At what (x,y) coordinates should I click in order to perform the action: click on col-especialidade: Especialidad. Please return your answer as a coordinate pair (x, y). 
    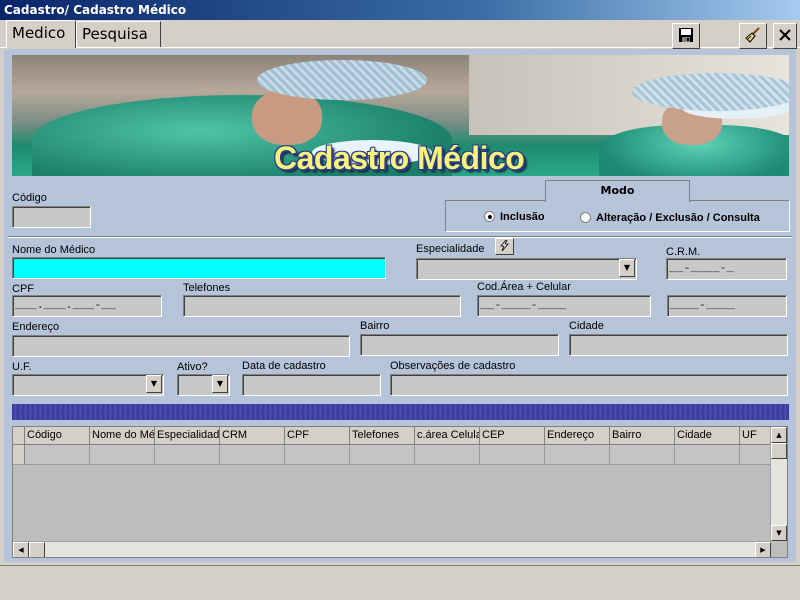
    Looking at the image, I should click on (187, 436).